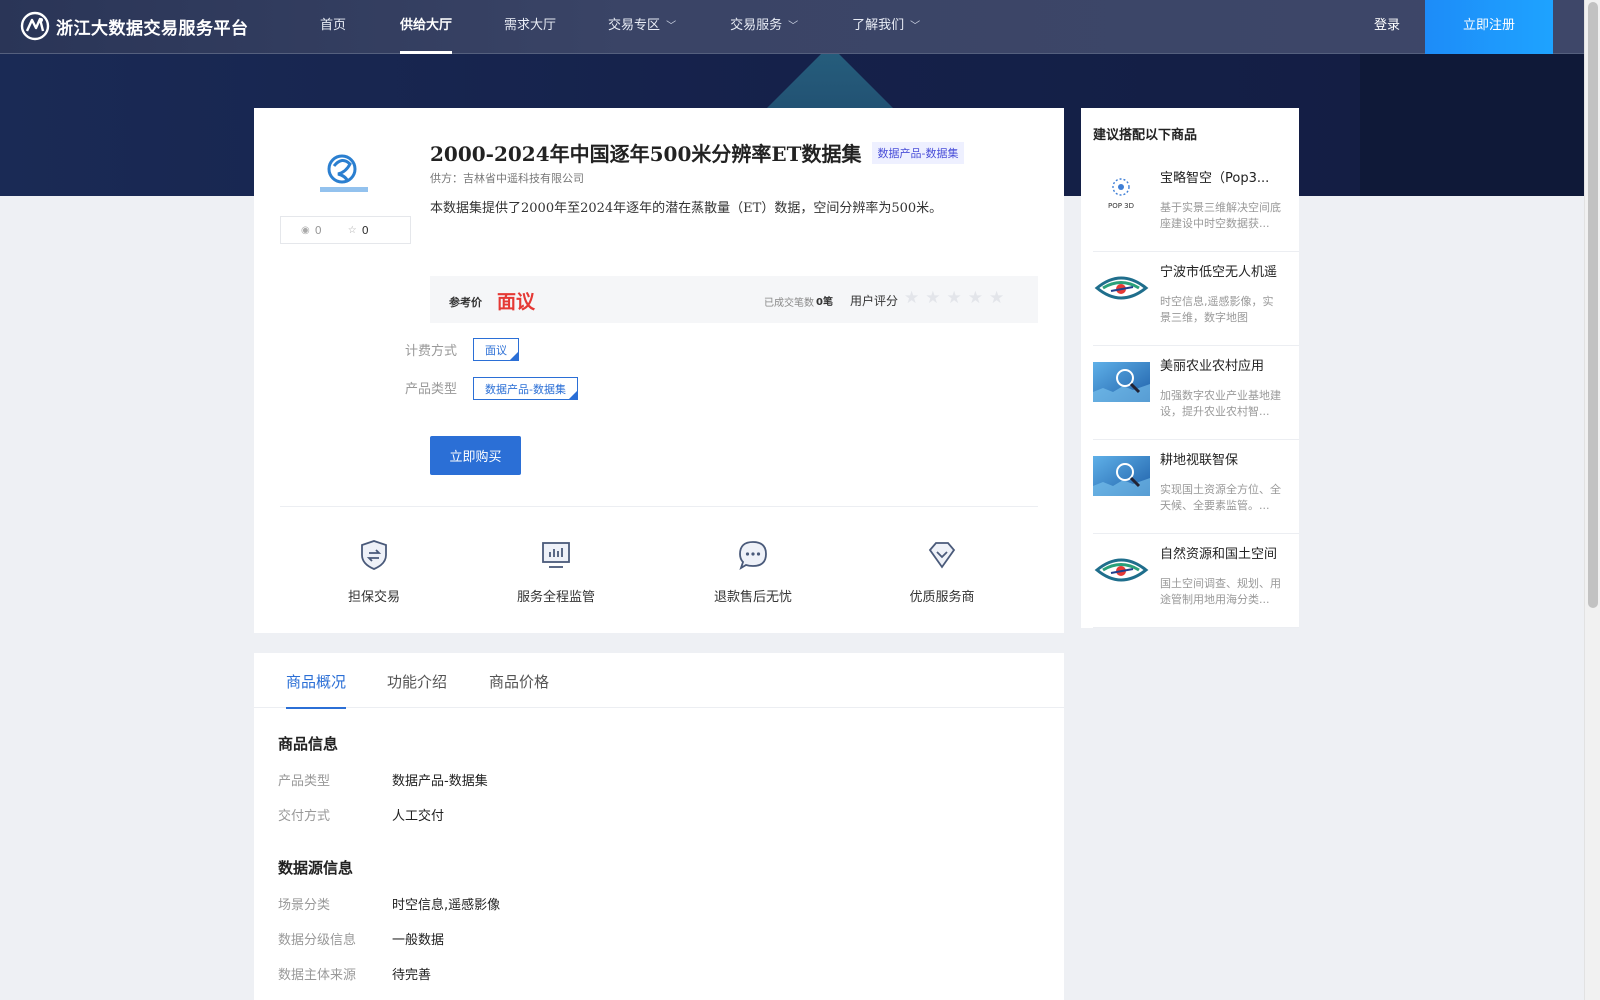 The image size is (1600, 1000). I want to click on buy-now-button: 立即购买, so click(475, 455).